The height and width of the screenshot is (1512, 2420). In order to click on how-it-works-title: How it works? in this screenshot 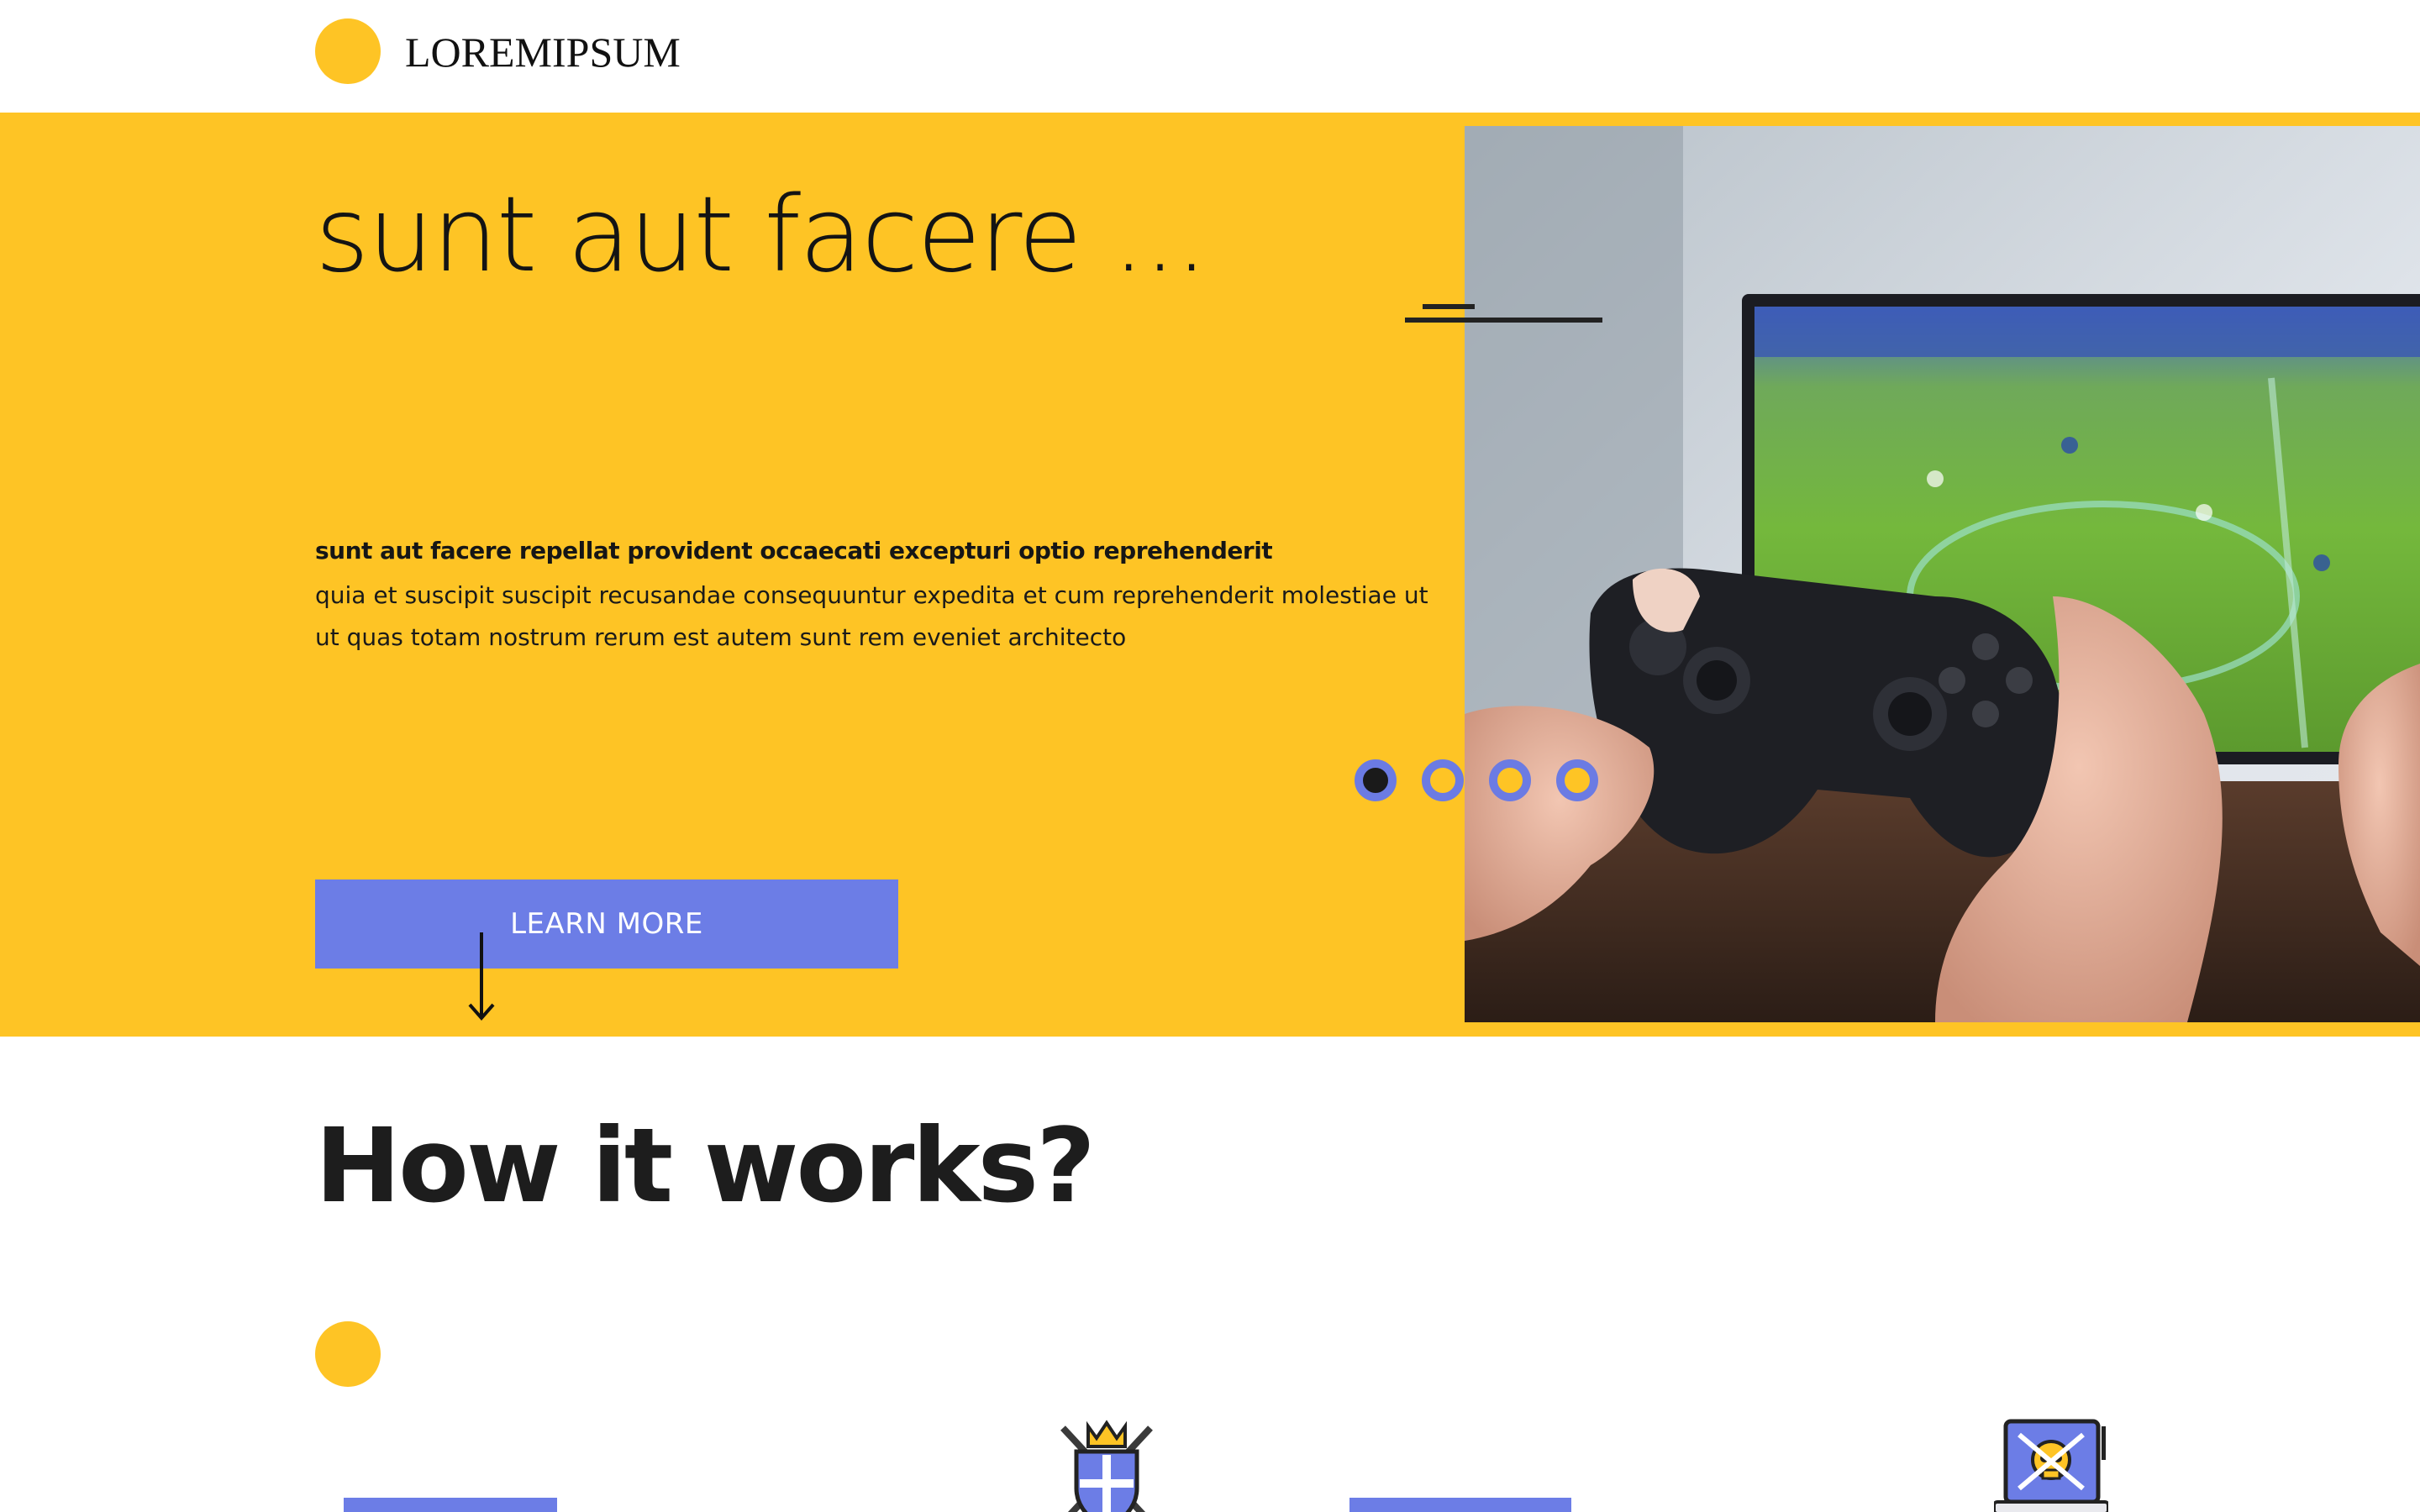, I will do `click(705, 1166)`.